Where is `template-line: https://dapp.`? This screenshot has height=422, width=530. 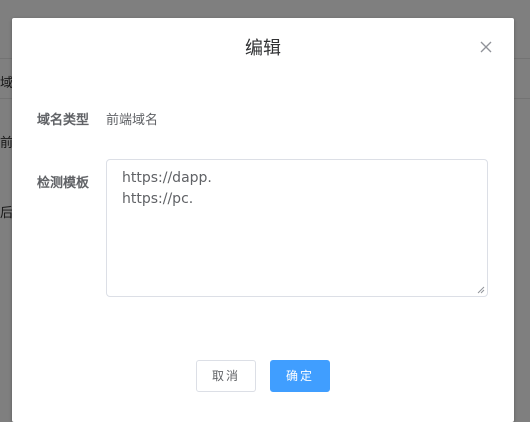 template-line: https://dapp. is located at coordinates (167, 178).